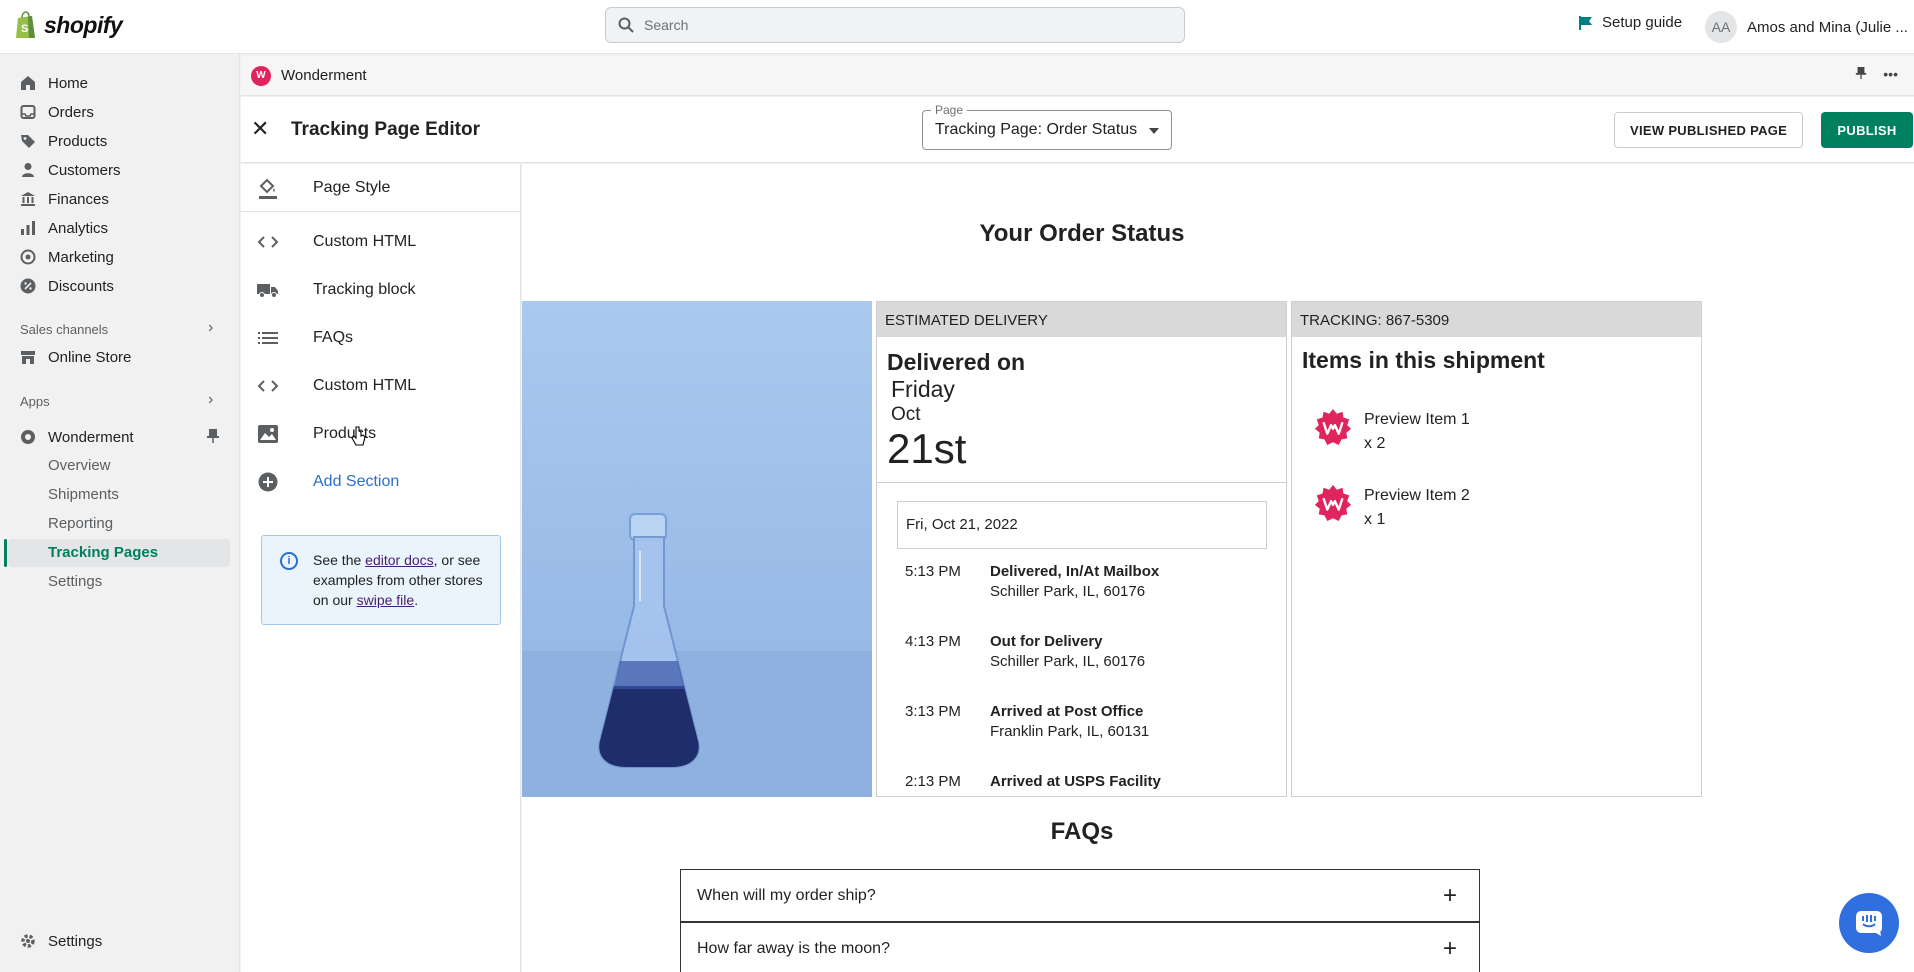  Describe the element at coordinates (697, 655) in the screenshot. I see `flask-image` at that location.